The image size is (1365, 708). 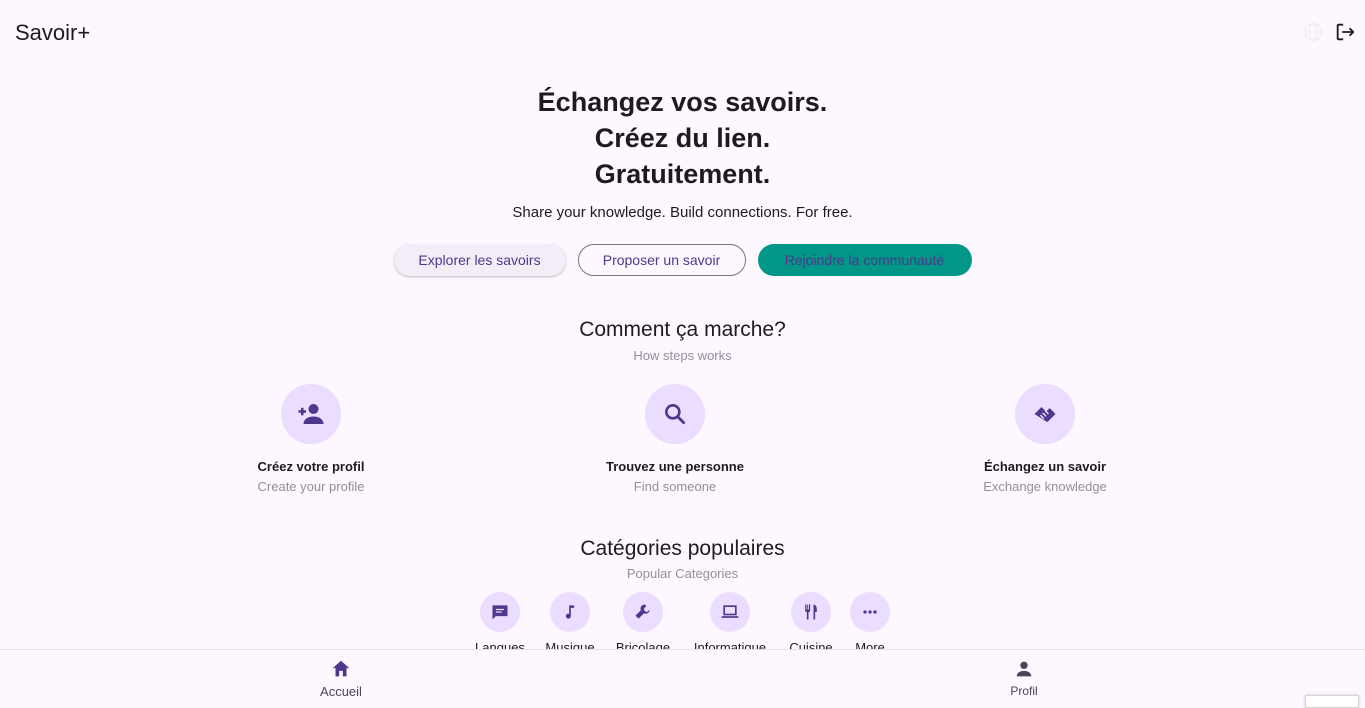 What do you see at coordinates (675, 414) in the screenshot?
I see `search-icon` at bounding box center [675, 414].